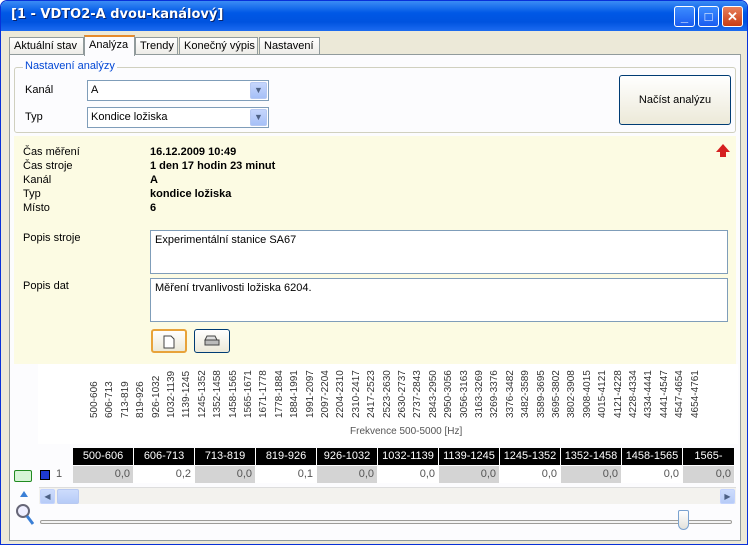  I want to click on category-label: 1245-1352, so click(202, 394).